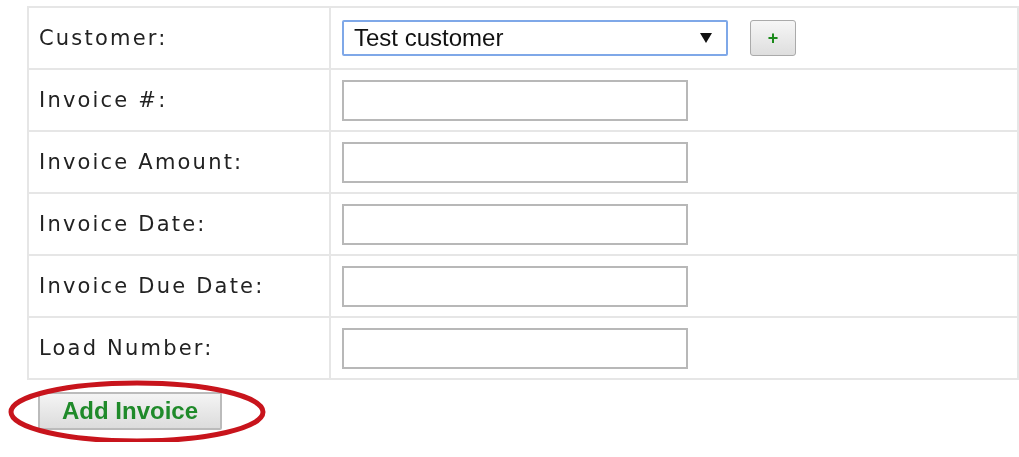  I want to click on field-label: Customer:, so click(179, 38).